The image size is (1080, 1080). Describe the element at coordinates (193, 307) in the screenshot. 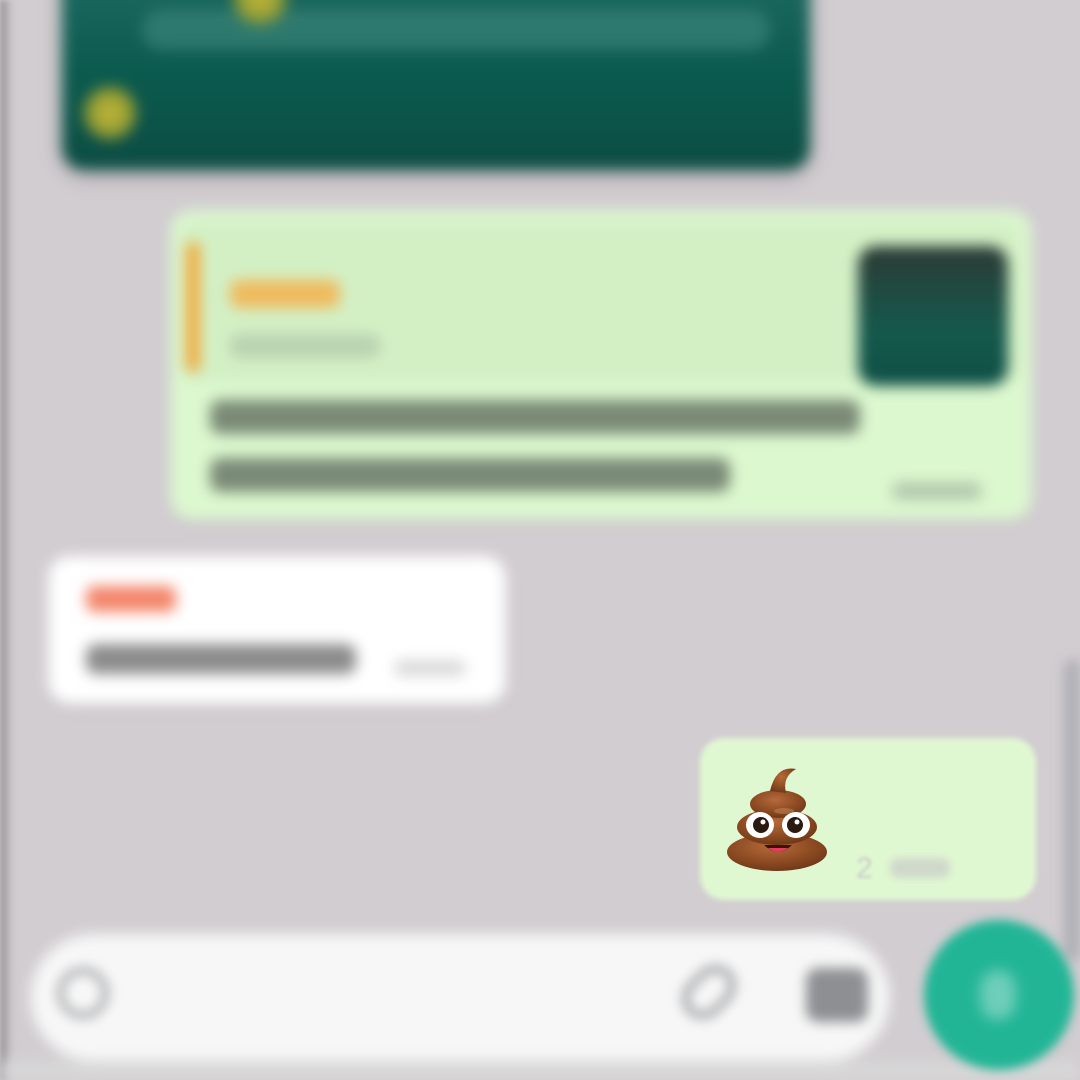

I see `quote-accent-bar` at that location.